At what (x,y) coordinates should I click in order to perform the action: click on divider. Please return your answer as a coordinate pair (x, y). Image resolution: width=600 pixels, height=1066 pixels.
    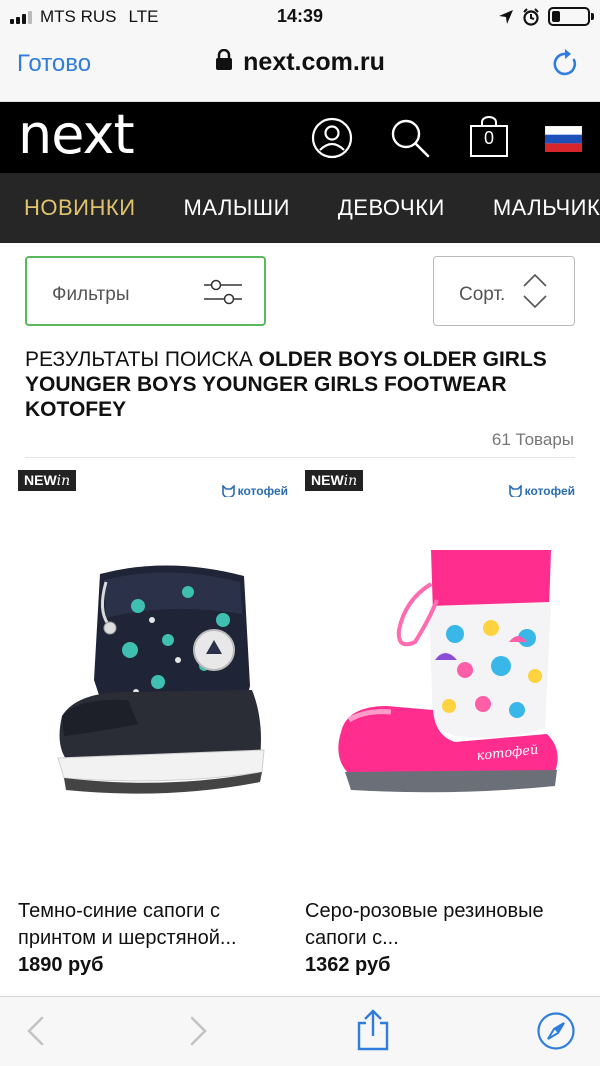
    Looking at the image, I should click on (300, 457).